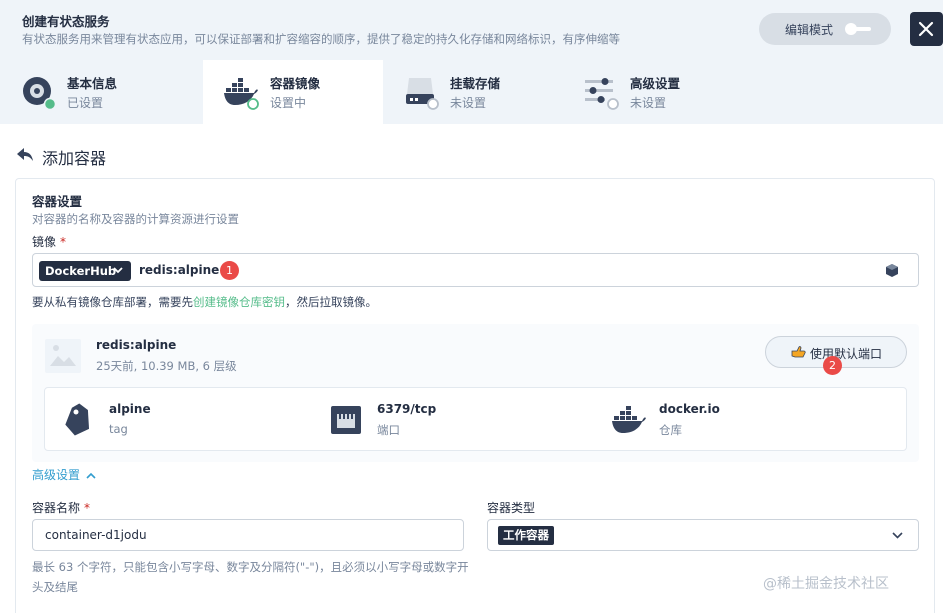 This screenshot has width=943, height=613. What do you see at coordinates (57, 201) in the screenshot?
I see `section-title: 容器设置` at bounding box center [57, 201].